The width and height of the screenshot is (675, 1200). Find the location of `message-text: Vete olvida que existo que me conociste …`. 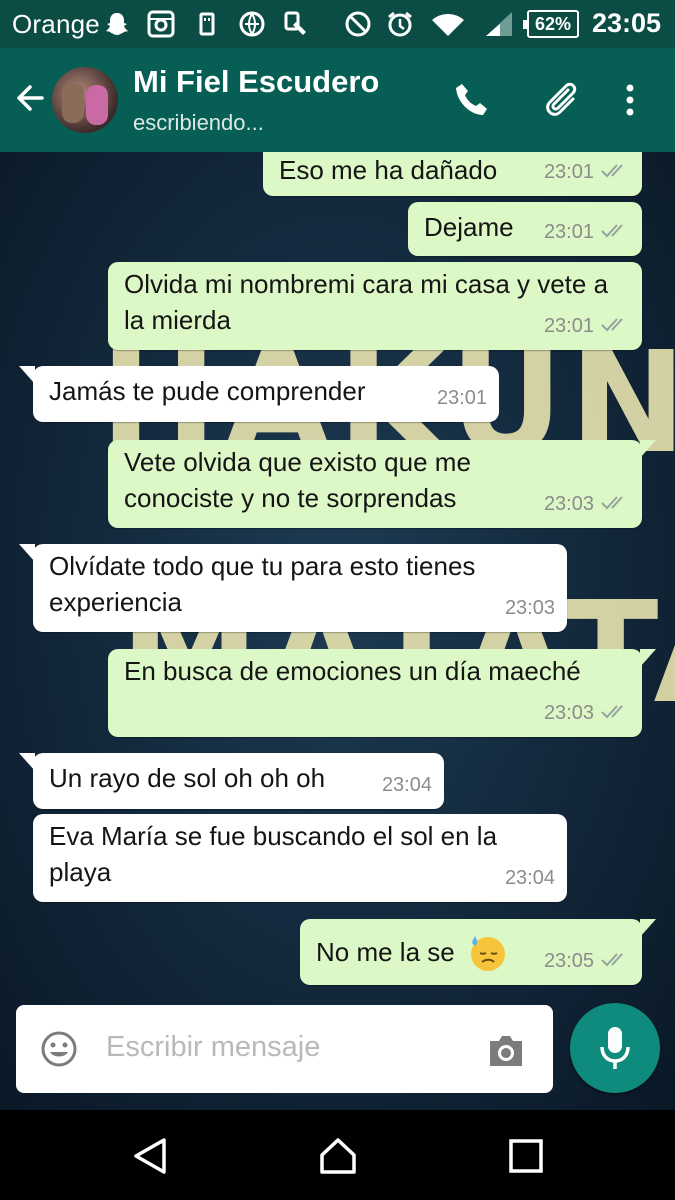

message-text: Vete olvida que existo que me conociste … is located at coordinates (297, 480).